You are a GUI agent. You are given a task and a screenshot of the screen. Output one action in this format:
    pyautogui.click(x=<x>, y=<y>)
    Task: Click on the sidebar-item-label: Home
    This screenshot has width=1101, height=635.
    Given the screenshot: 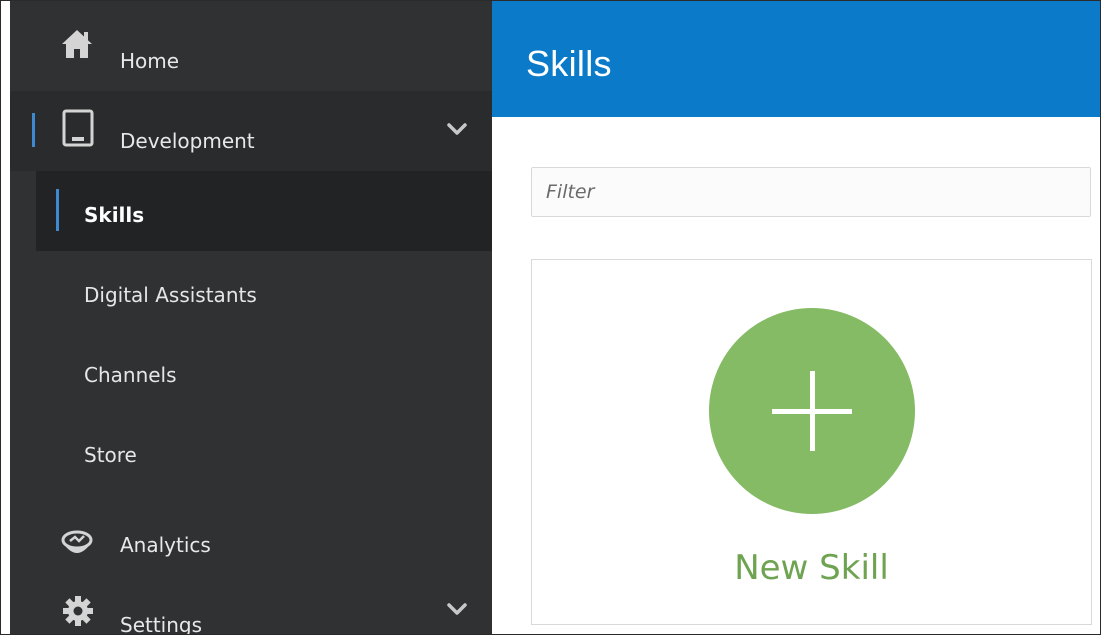 What is the action you would take?
    pyautogui.click(x=150, y=61)
    